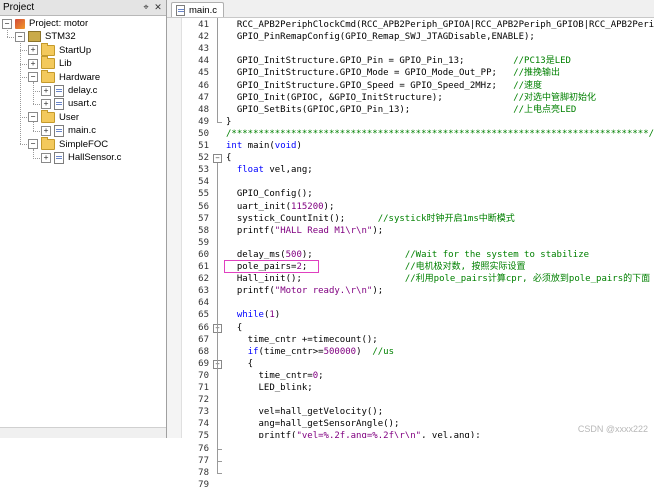  What do you see at coordinates (264, 146) in the screenshot?
I see `code-line: int main(void)` at bounding box center [264, 146].